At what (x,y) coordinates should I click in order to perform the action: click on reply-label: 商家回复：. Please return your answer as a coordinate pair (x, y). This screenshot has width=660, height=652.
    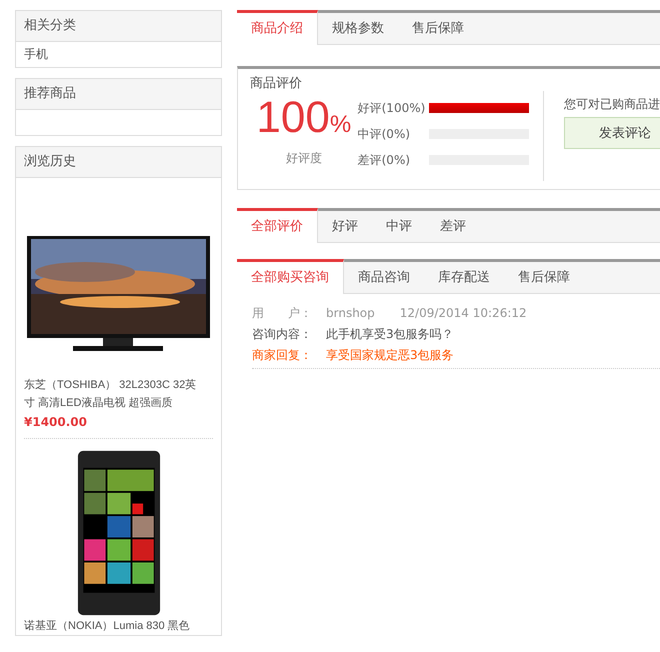
    Looking at the image, I should click on (282, 355).